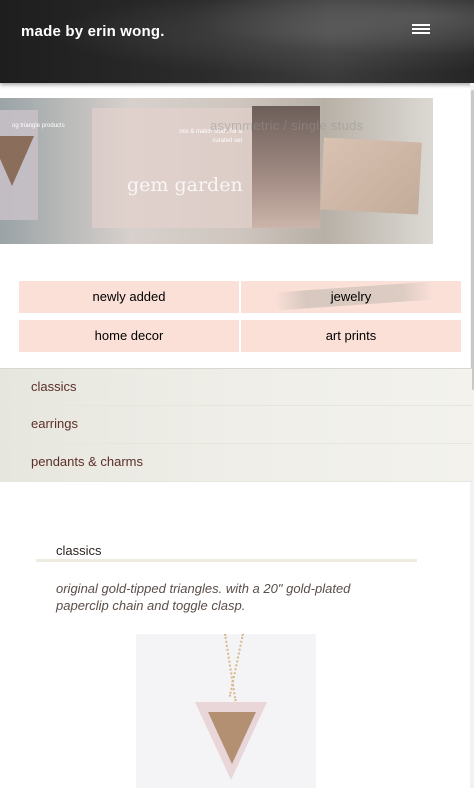 This screenshot has width=474, height=788. What do you see at coordinates (422, 30) in the screenshot?
I see `hamburger-menu-icon` at bounding box center [422, 30].